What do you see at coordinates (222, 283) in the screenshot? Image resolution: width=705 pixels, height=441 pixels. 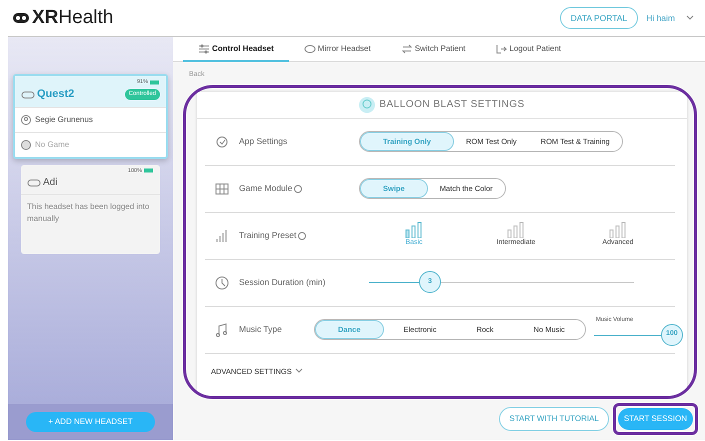 I see `clock-icon` at bounding box center [222, 283].